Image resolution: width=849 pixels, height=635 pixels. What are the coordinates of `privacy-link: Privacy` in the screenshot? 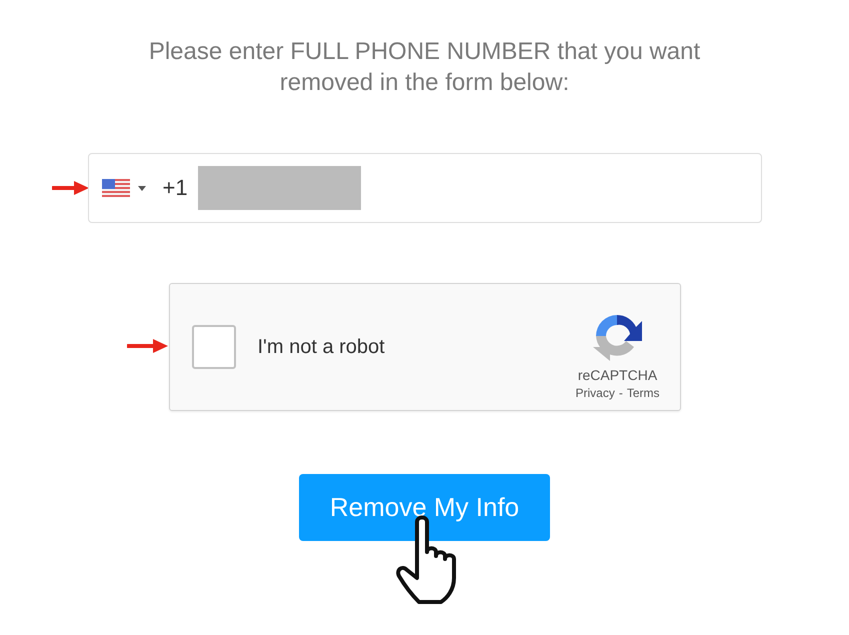 It's located at (595, 393).